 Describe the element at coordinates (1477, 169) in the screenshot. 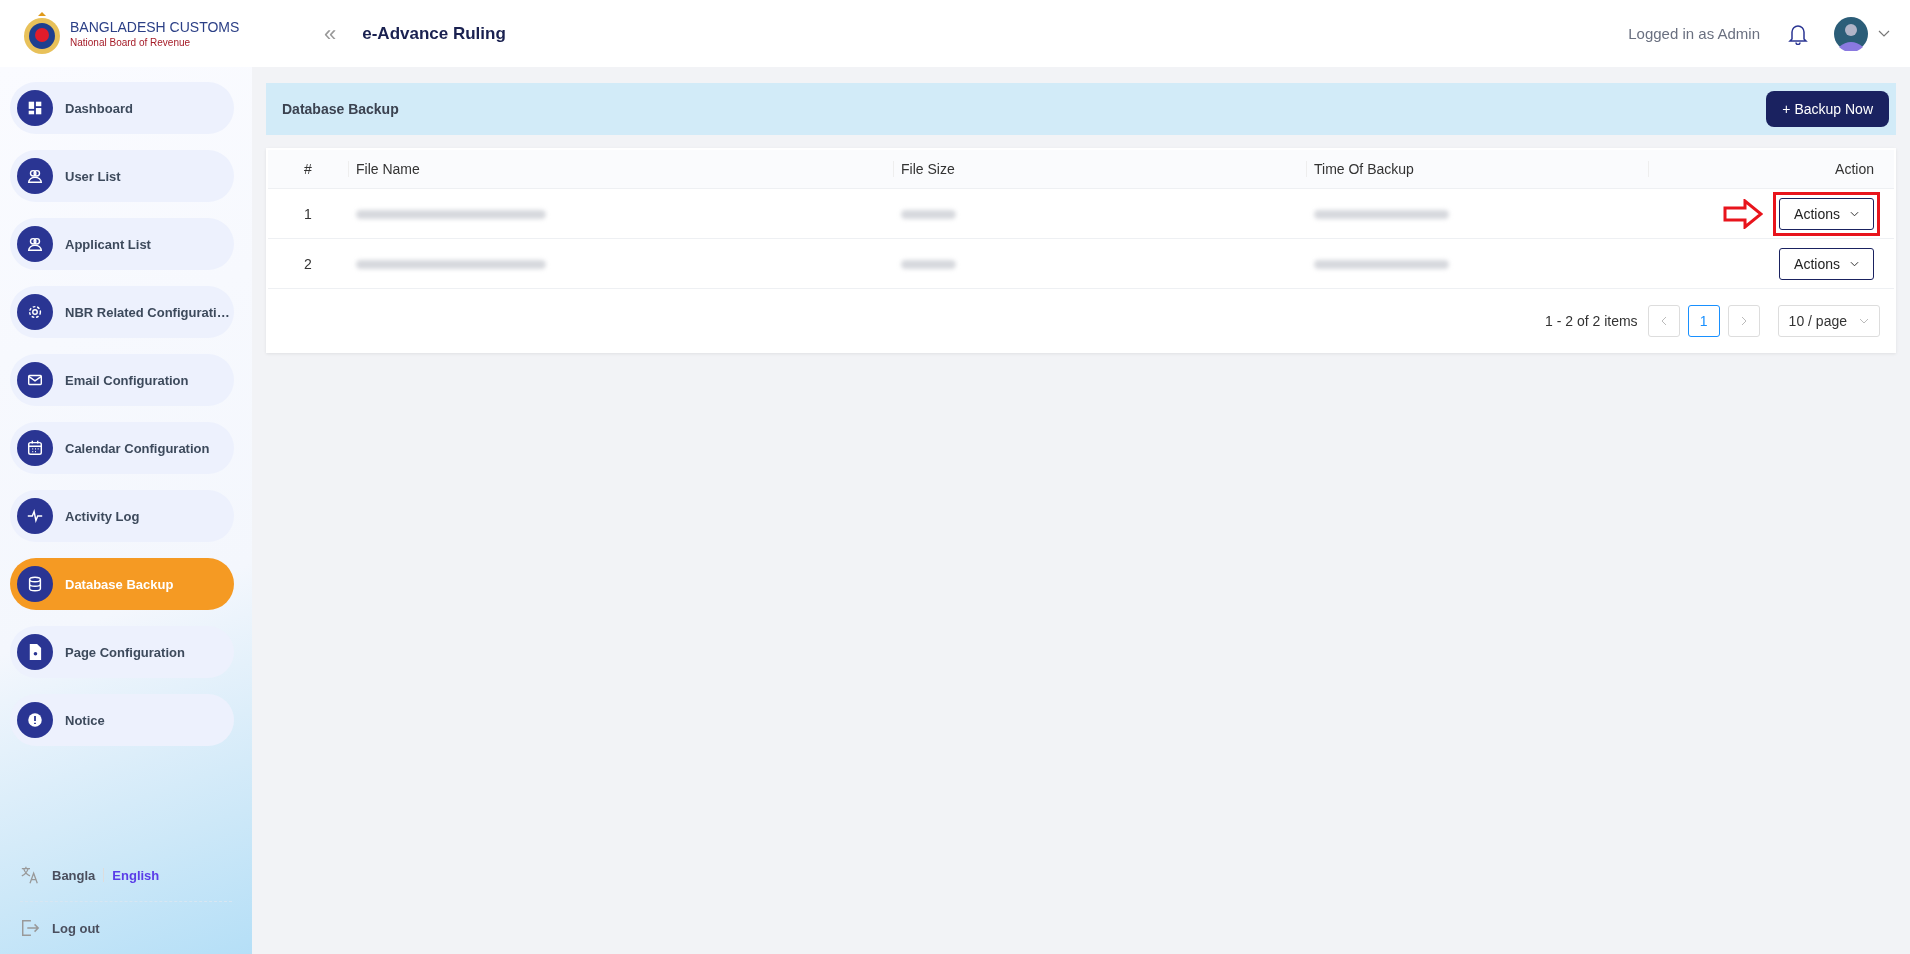

I see `column-header: Time Of Backup` at that location.